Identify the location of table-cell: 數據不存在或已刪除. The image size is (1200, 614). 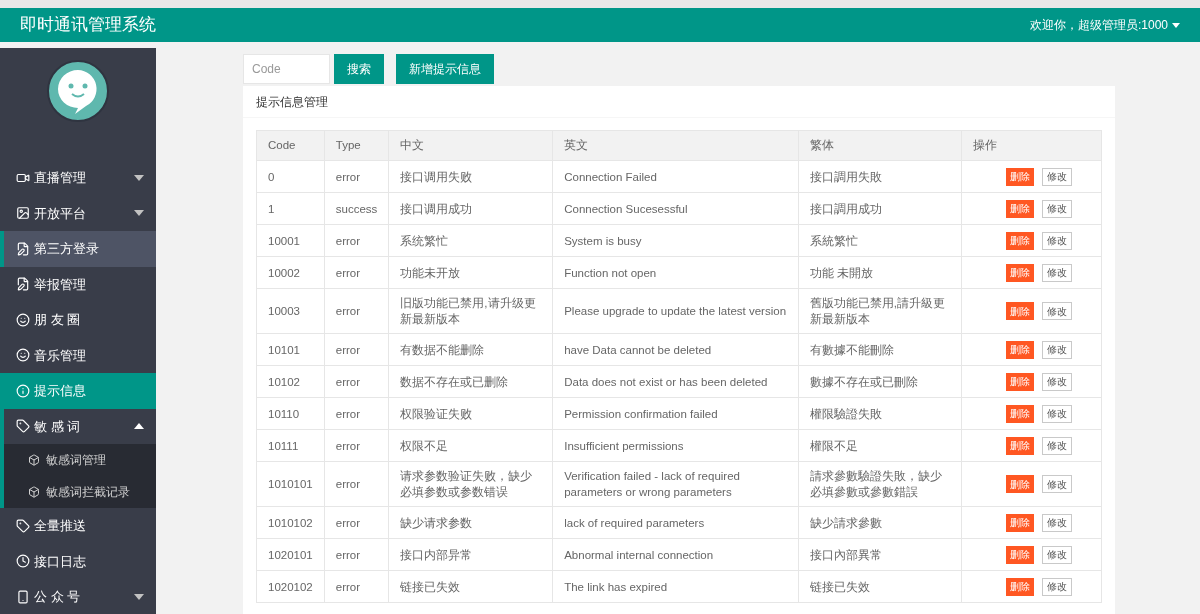
(879, 381).